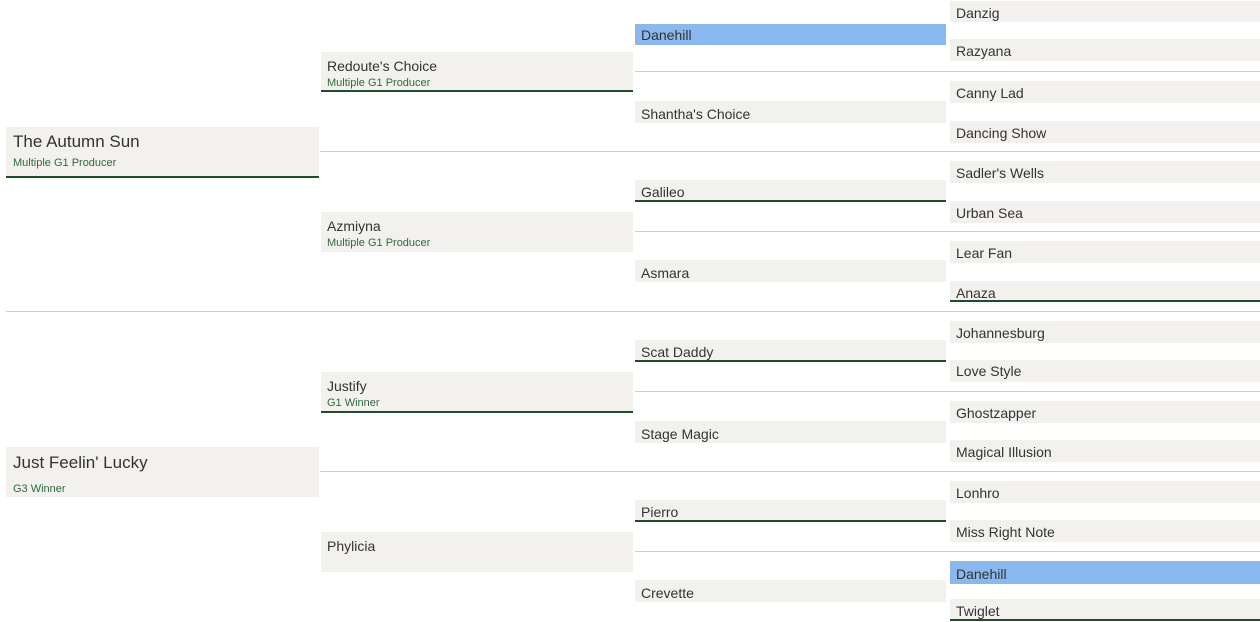 This screenshot has height=622, width=1260. Describe the element at coordinates (667, 593) in the screenshot. I see `horse-name: Crevette` at that location.